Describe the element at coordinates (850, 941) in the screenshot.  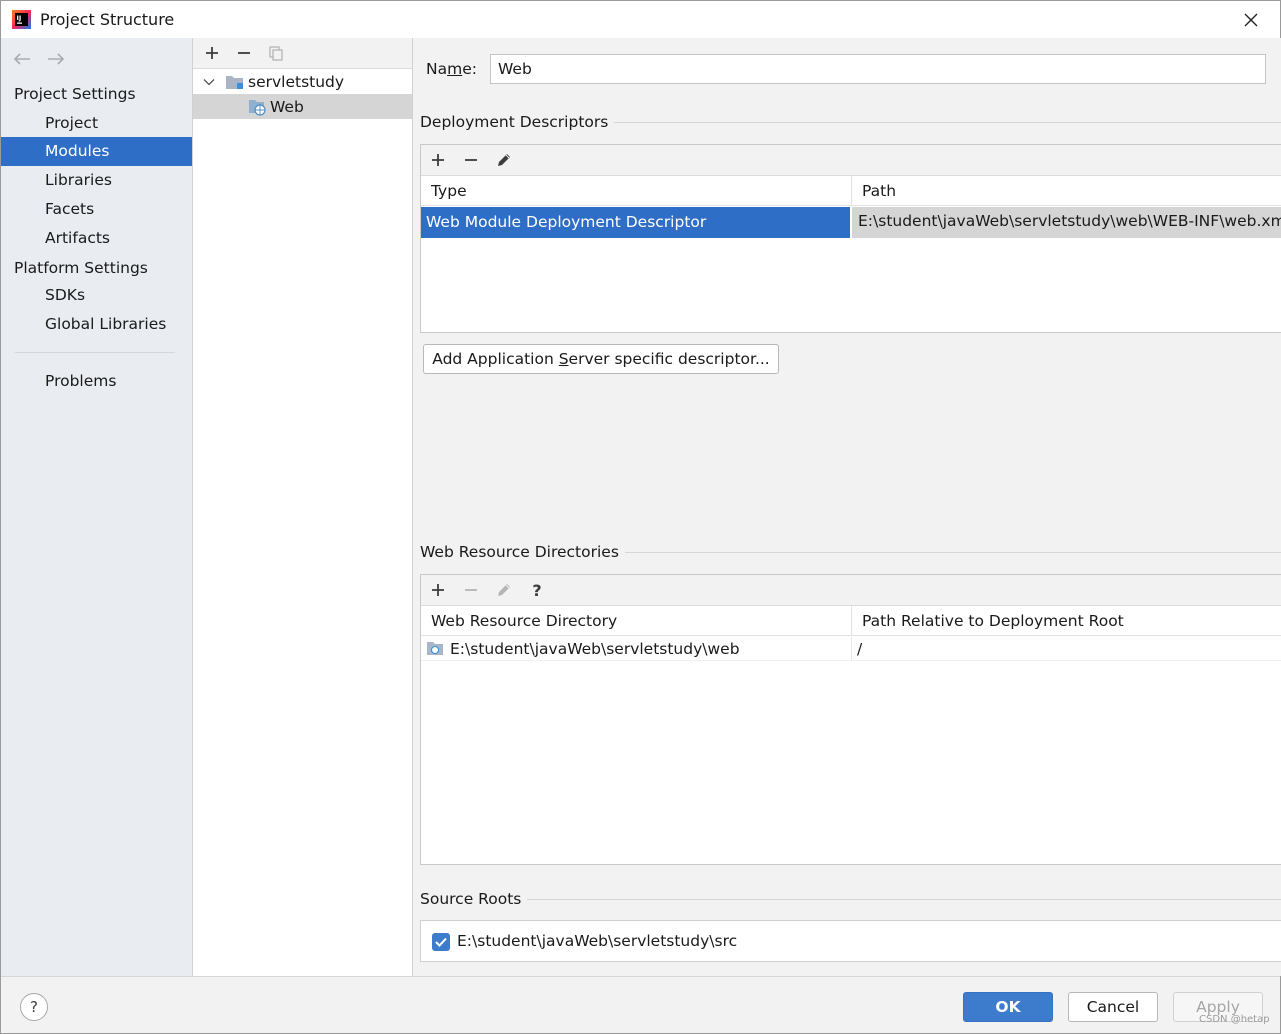
I see `source-roots-list: E:\student\javaWeb\servletstudy\src` at that location.